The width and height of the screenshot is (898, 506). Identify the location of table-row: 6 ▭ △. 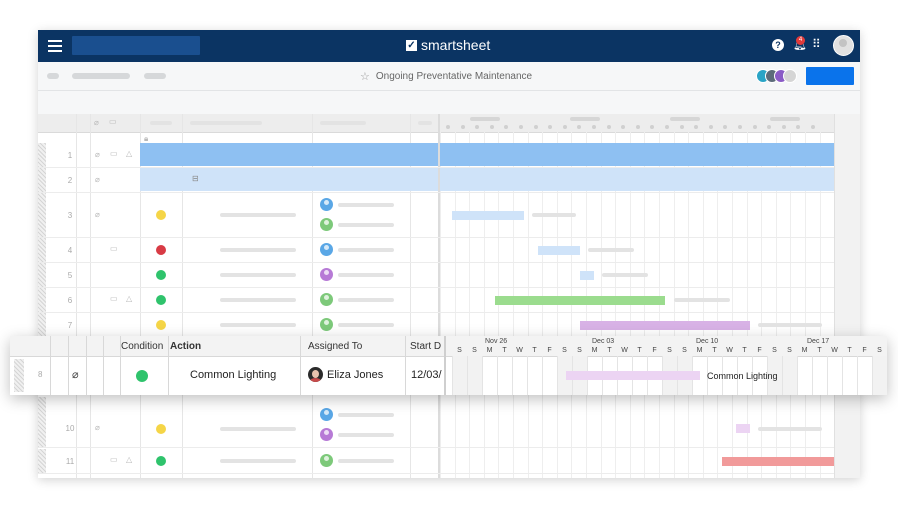
(436, 300).